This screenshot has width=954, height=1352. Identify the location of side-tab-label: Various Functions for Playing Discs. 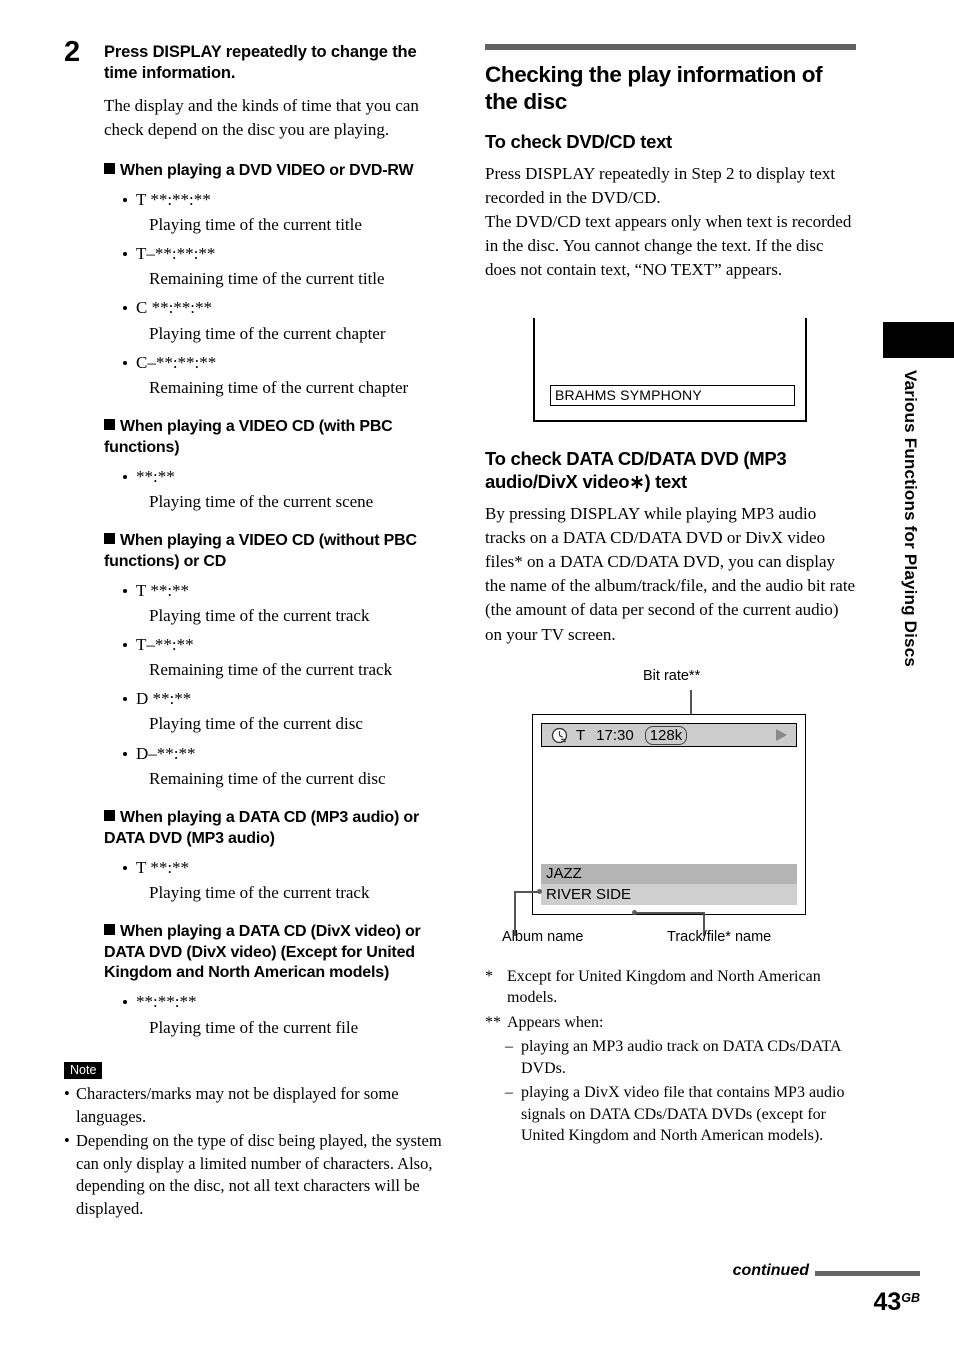
(910, 519).